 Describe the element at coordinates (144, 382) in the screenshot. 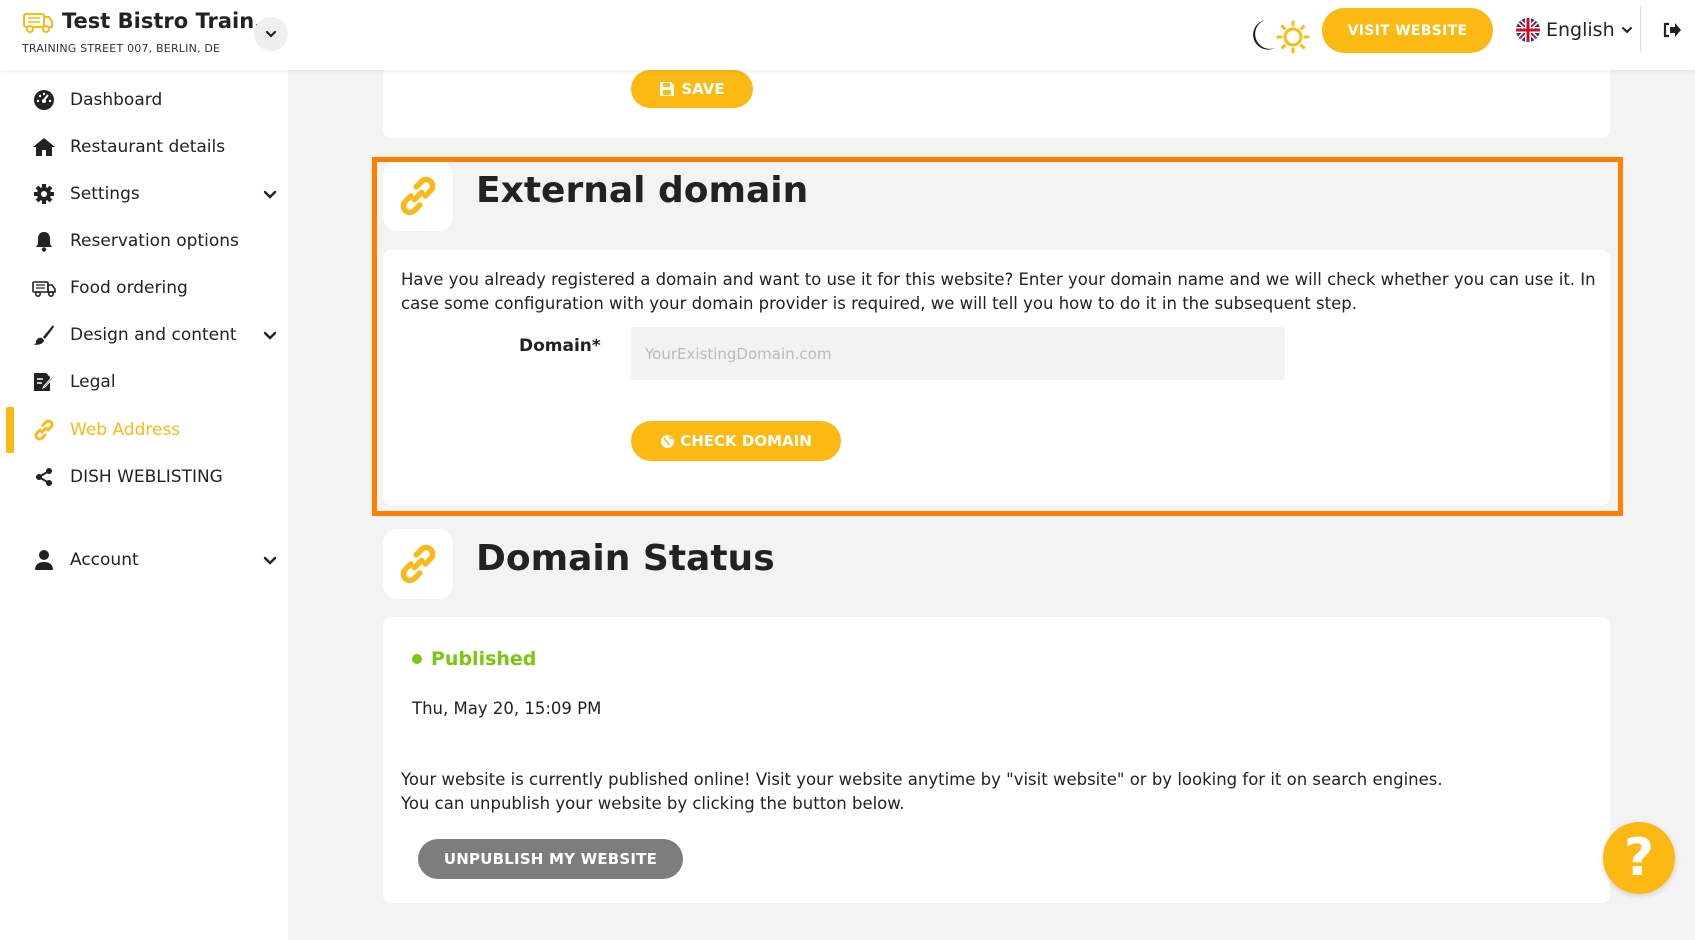

I see `sidebar-item-legal: Legal` at that location.